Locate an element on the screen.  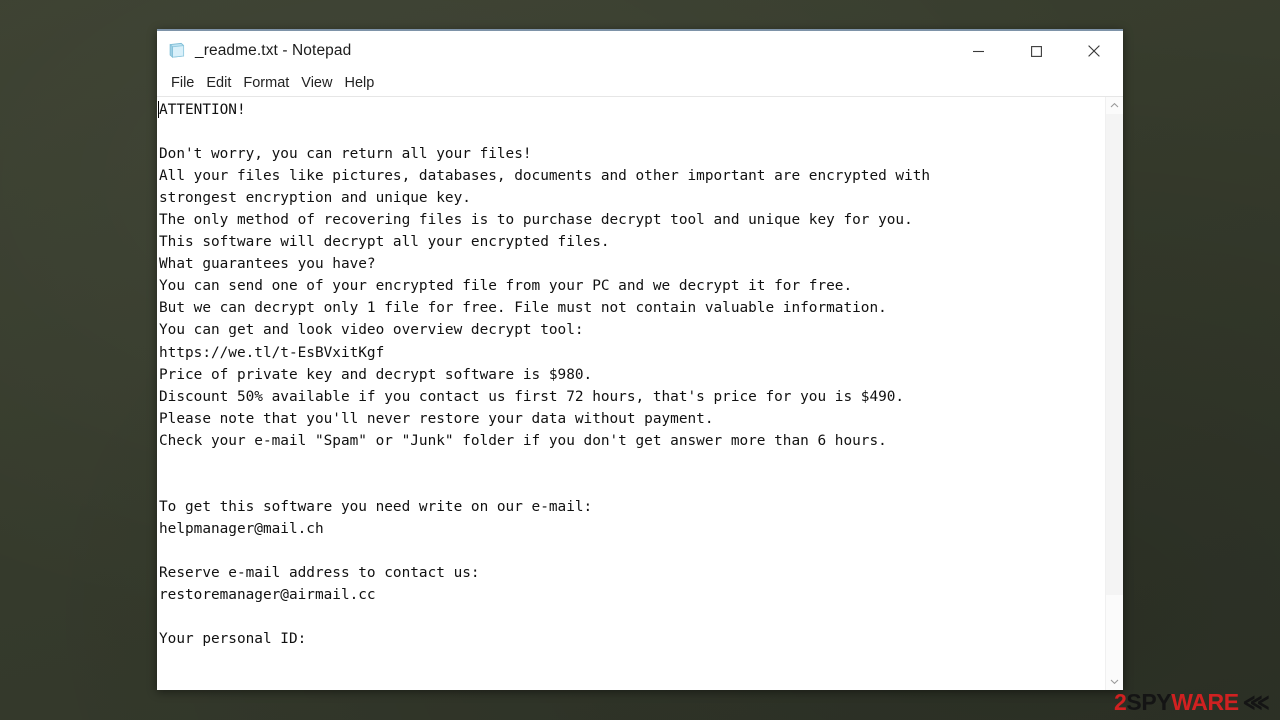
menu-item-edit: Edit is located at coordinates (218, 83).